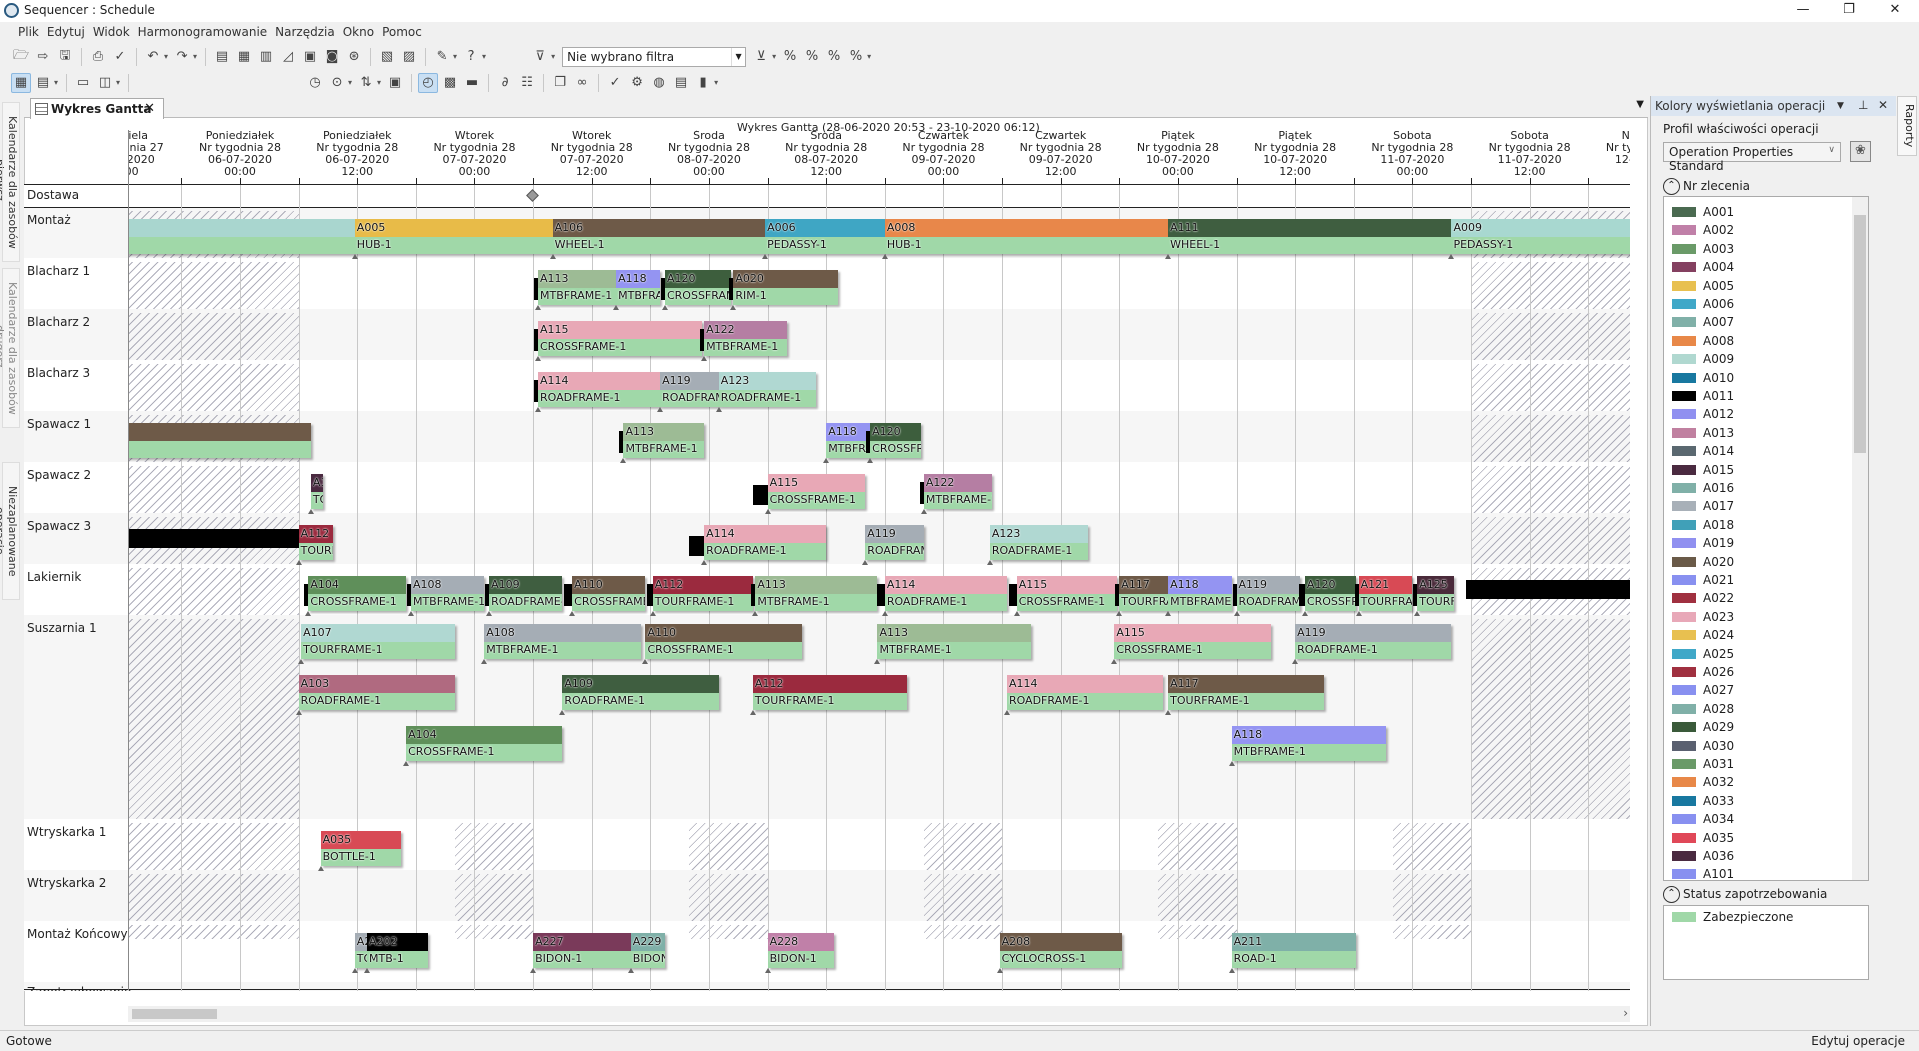  What do you see at coordinates (879, 1014) in the screenshot?
I see `horizontal-scrollbar: ›` at bounding box center [879, 1014].